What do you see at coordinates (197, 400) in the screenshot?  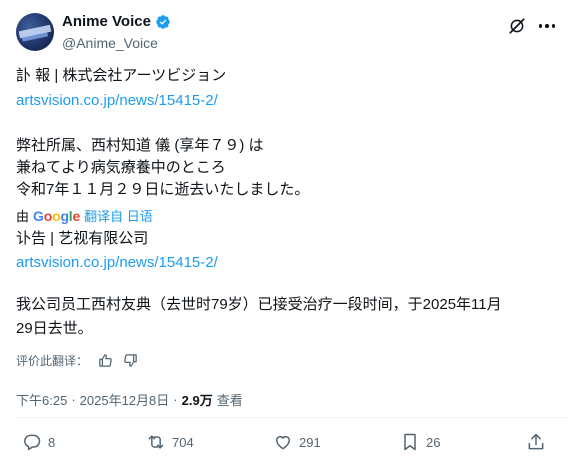 I see `views-count: 2.9万` at bounding box center [197, 400].